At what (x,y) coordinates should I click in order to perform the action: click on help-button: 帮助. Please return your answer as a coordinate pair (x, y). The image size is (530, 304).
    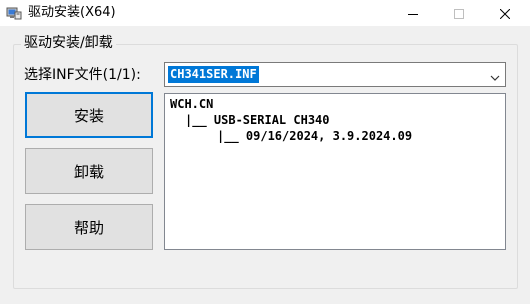
    Looking at the image, I should click on (89, 227).